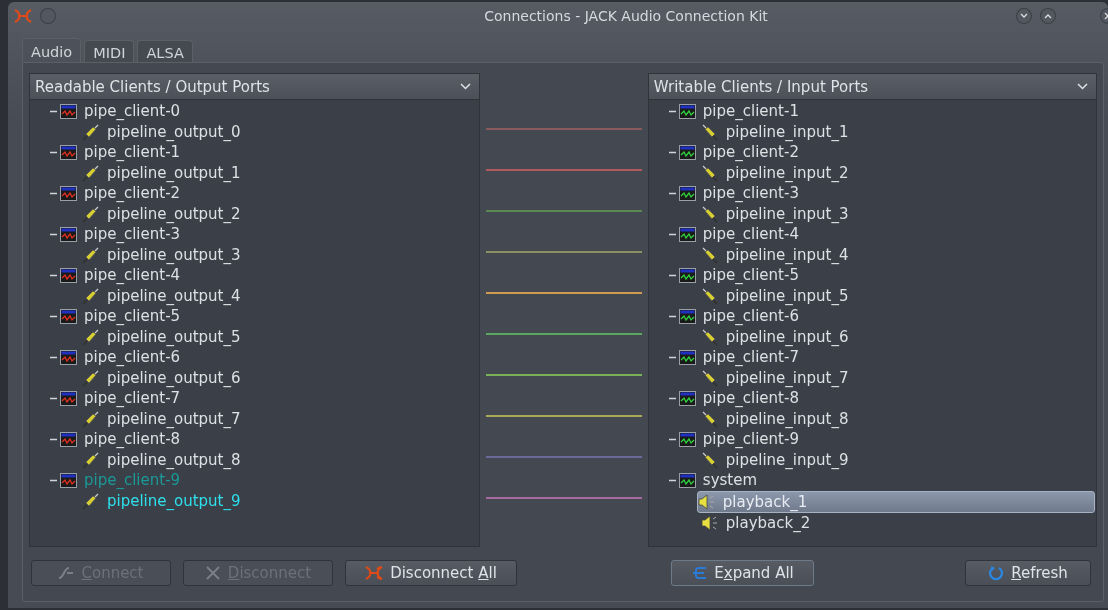 This screenshot has width=1108, height=610. Describe the element at coordinates (872, 459) in the screenshot. I see `port-row: pipeline_input_9` at that location.